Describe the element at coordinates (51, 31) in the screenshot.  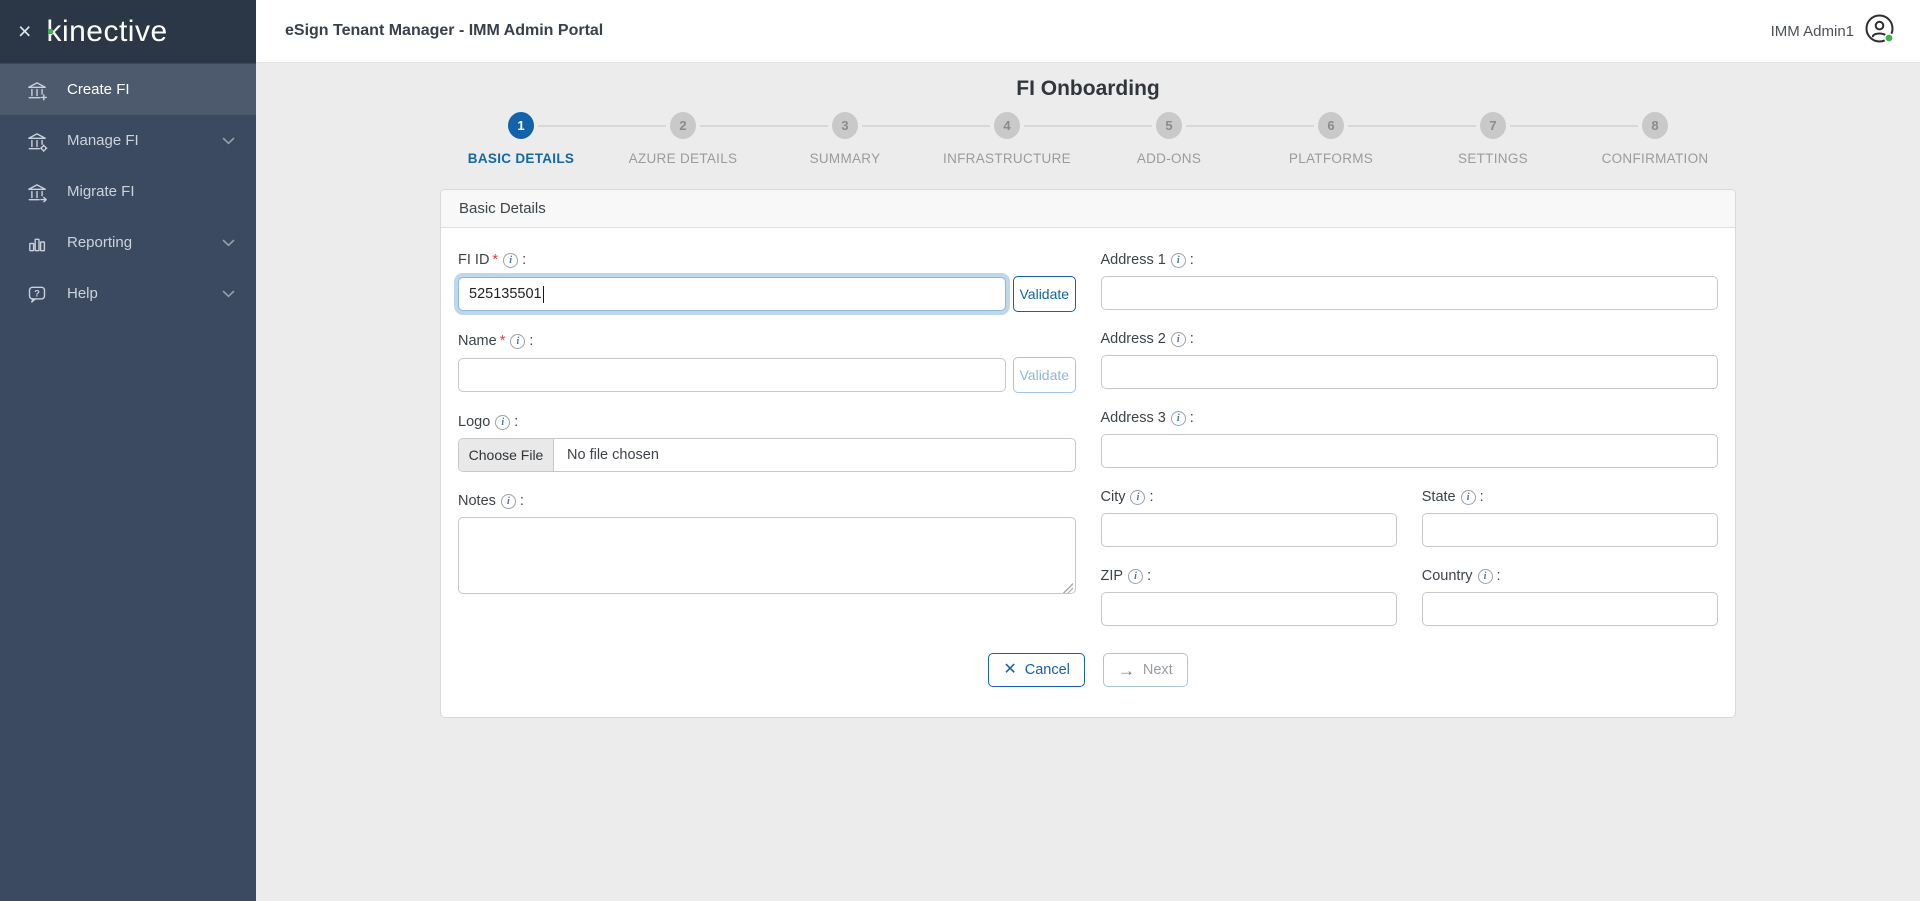
I see `logo-accent-dot` at that location.